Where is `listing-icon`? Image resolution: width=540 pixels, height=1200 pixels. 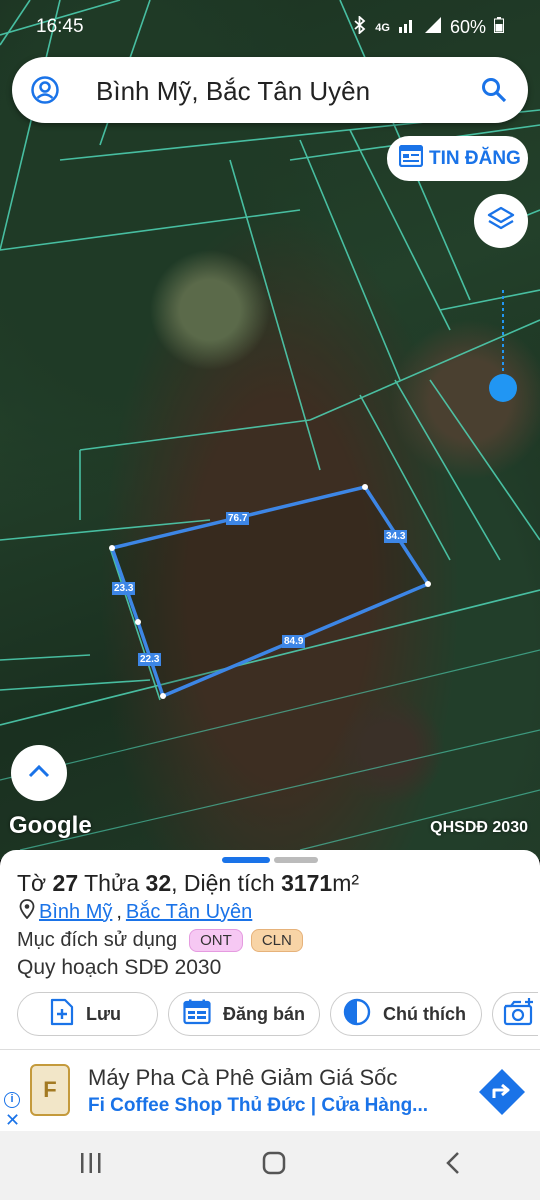
listing-icon is located at coordinates (411, 158).